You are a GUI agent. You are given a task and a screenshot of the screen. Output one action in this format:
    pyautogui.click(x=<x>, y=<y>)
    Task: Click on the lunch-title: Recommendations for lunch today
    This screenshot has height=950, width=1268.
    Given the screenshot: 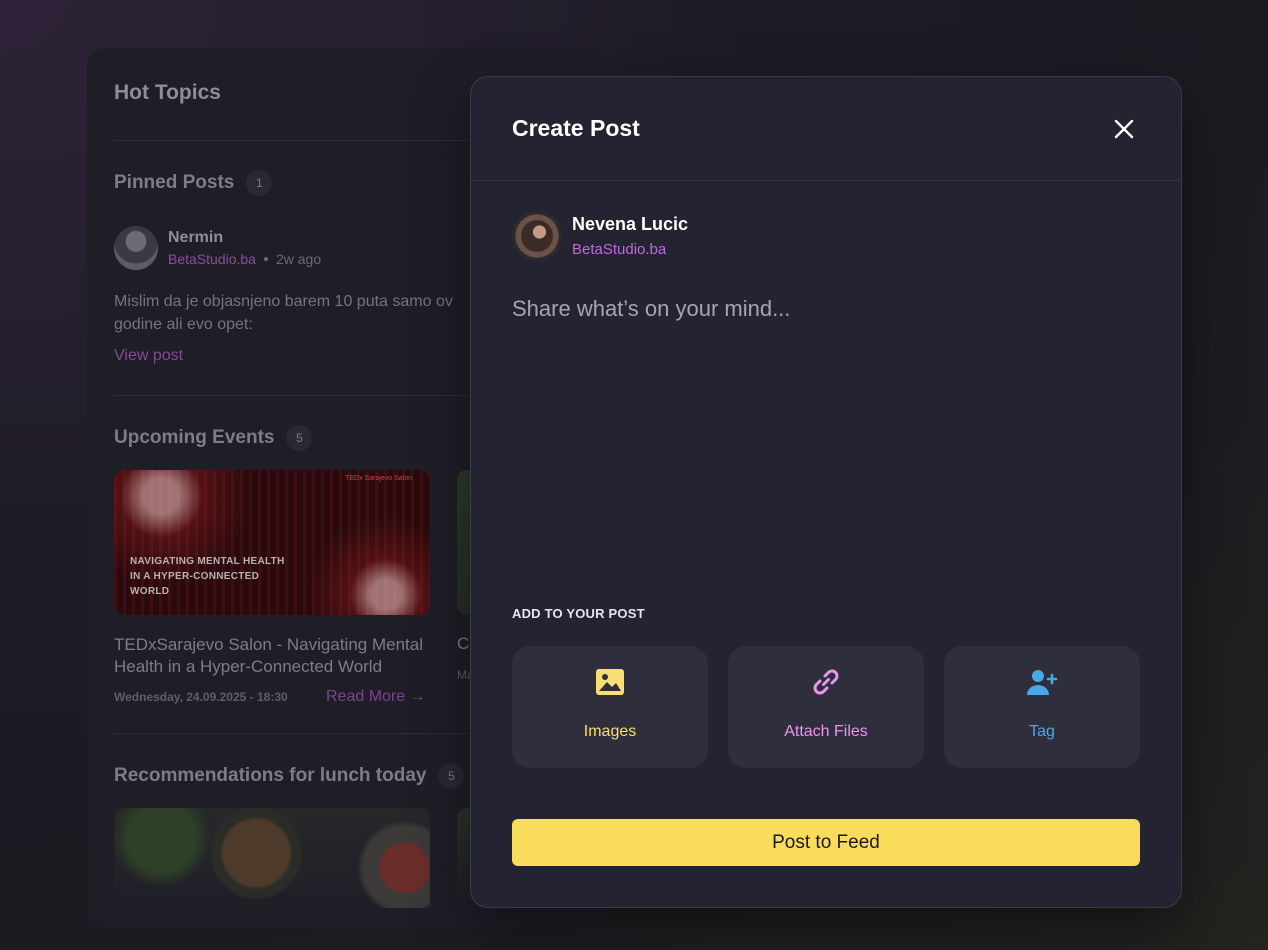 What is the action you would take?
    pyautogui.click(x=270, y=775)
    